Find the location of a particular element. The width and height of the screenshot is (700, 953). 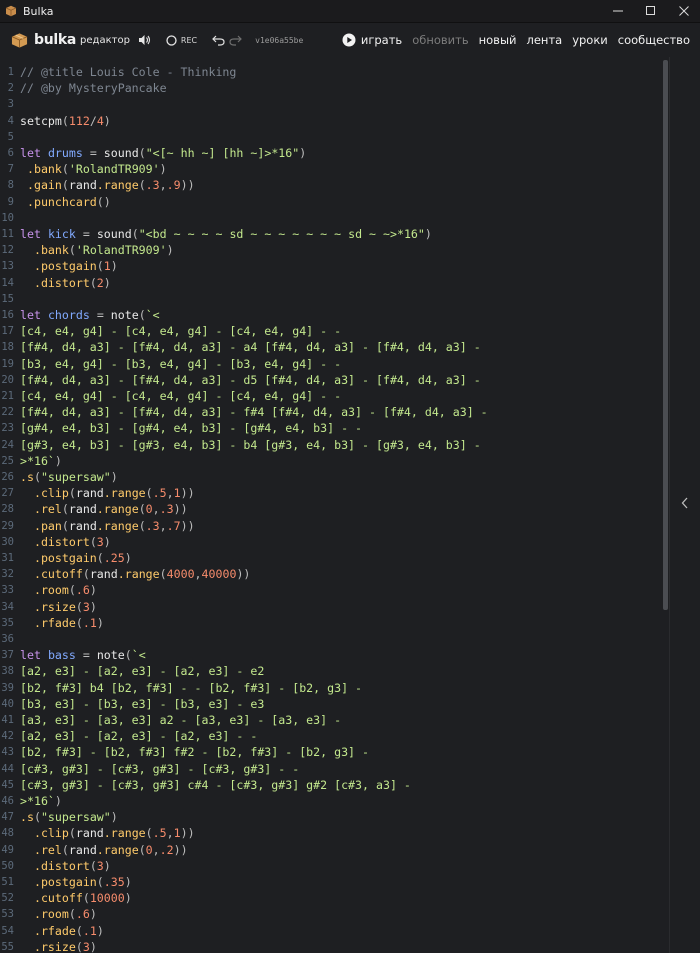

update-button: обновить is located at coordinates (440, 40).